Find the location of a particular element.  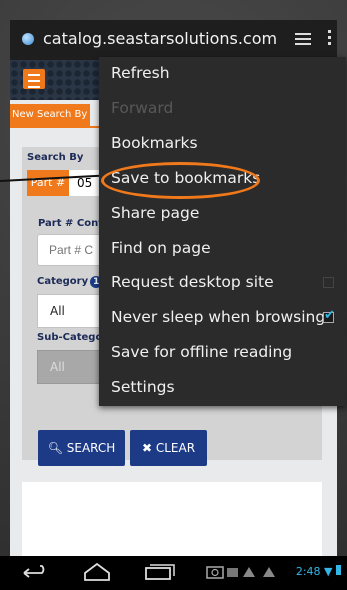

back-icon is located at coordinates (35, 573).